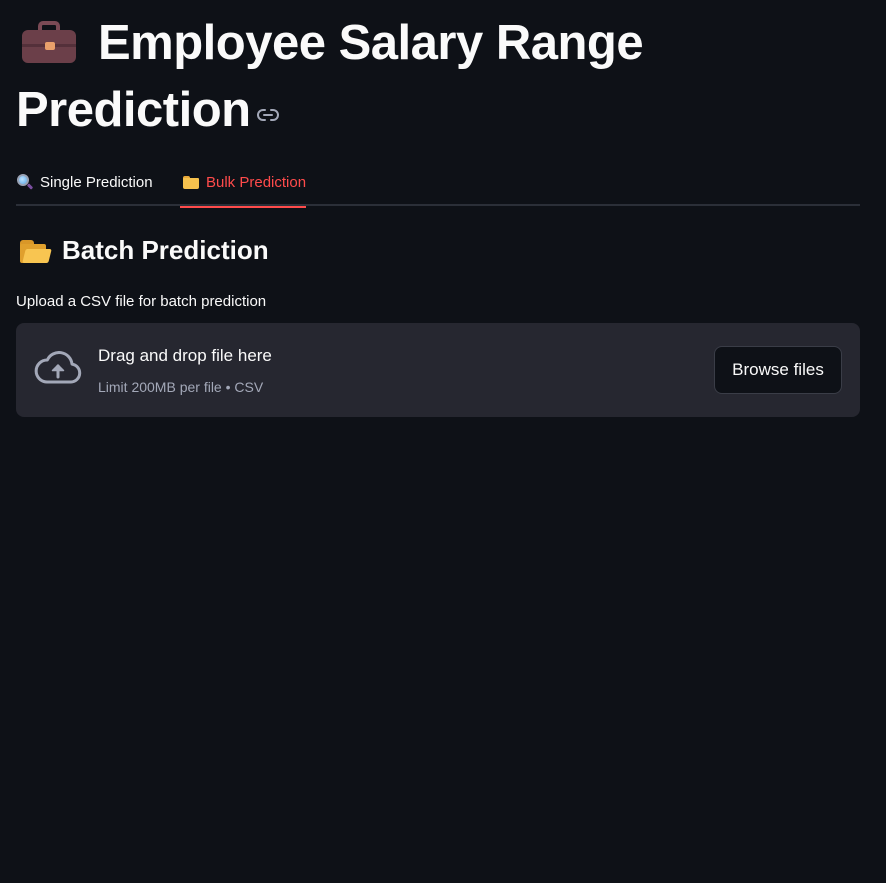 The height and width of the screenshot is (883, 886). I want to click on dropzone-instructions: Drag and drop file here, so click(185, 355).